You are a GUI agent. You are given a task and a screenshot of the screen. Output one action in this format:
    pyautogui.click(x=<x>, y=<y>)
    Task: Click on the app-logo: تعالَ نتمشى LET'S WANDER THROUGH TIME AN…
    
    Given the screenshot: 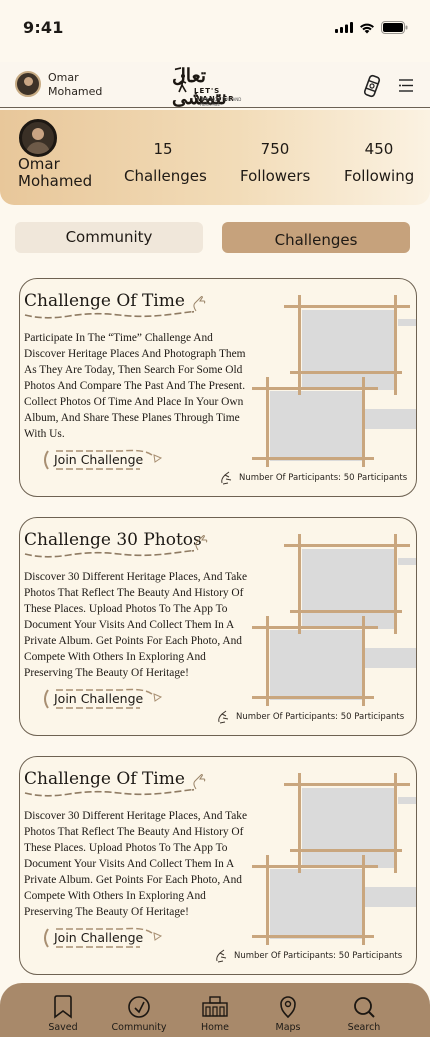 What is the action you would take?
    pyautogui.click(x=217, y=87)
    